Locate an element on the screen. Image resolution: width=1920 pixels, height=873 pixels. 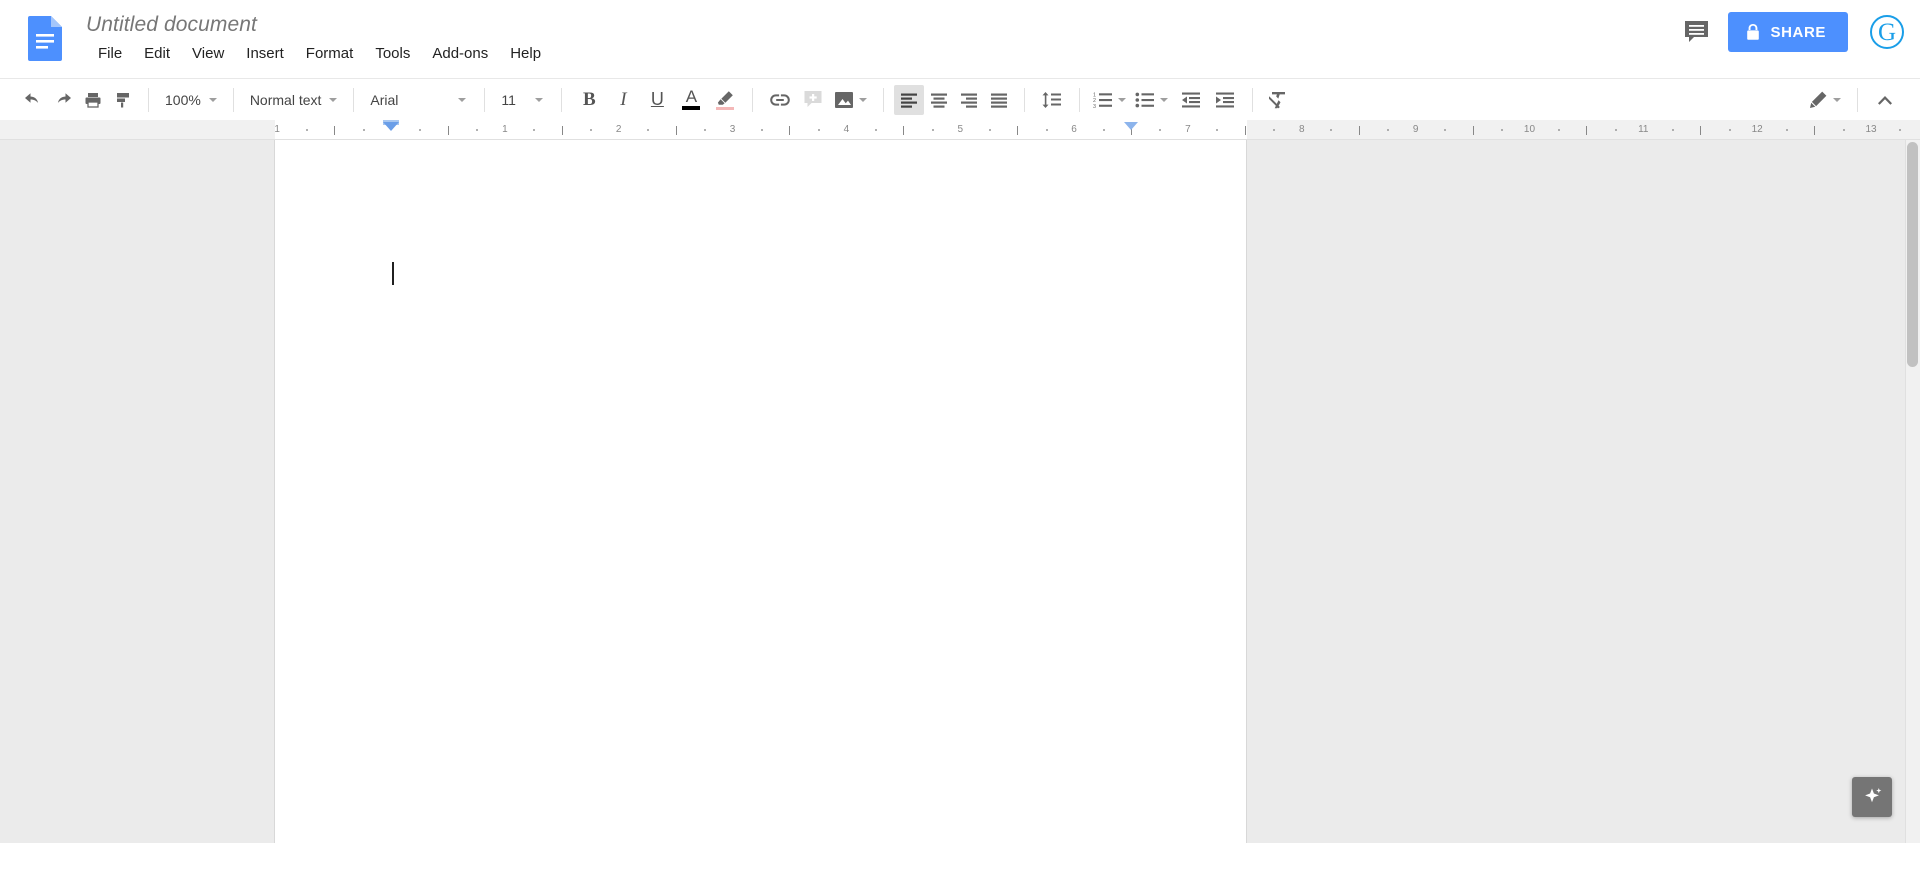
share-label: SHARE is located at coordinates (1798, 32).